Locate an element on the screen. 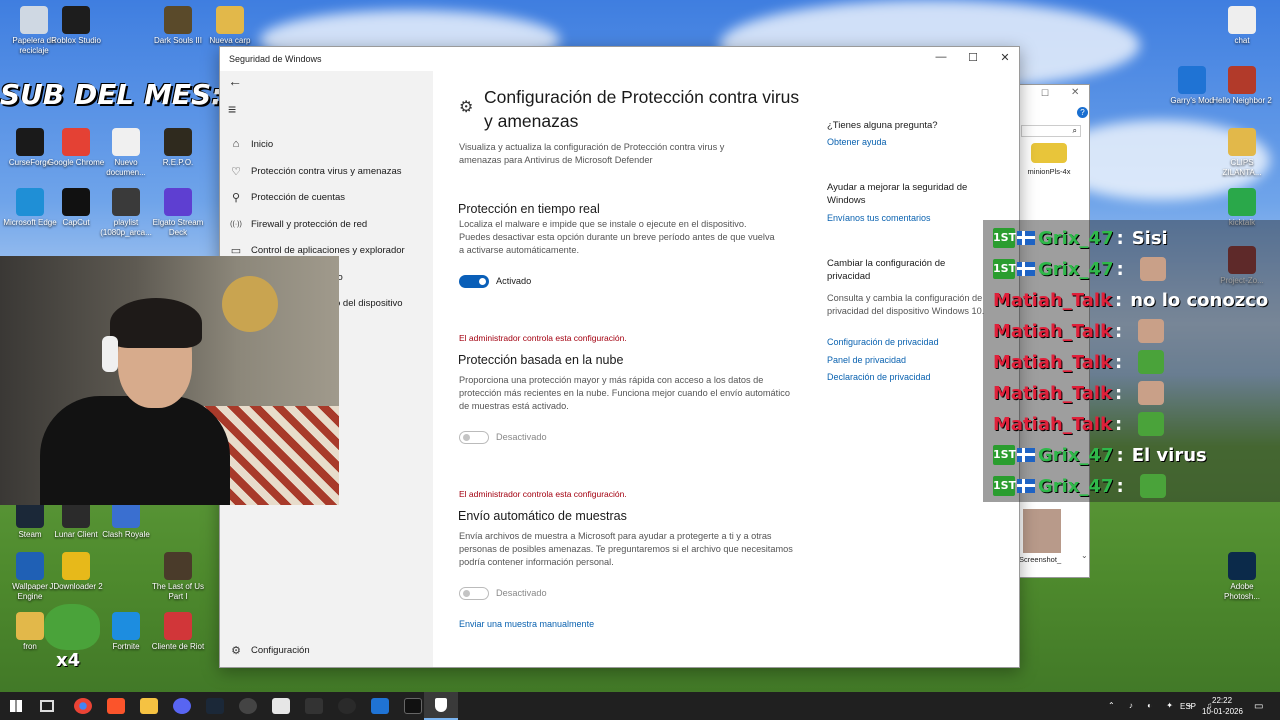 This screenshot has width=1280, height=720. desktop-icon: Roblox Studio is located at coordinates (76, 26).